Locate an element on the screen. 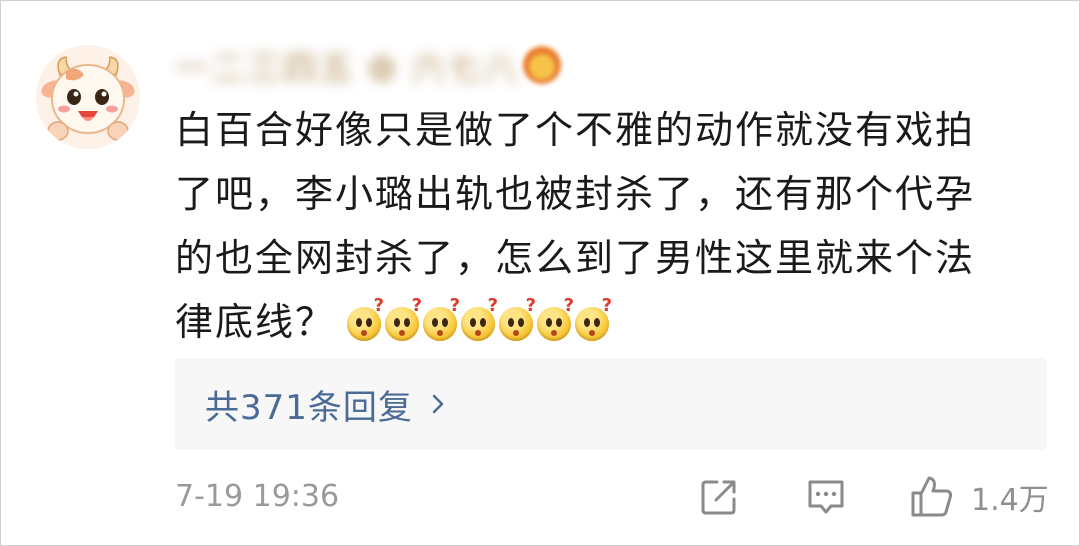 This screenshot has width=1080, height=546. comment-line: 的也全网封杀了，怎么到了男性这里就来个法 is located at coordinates (575, 258).